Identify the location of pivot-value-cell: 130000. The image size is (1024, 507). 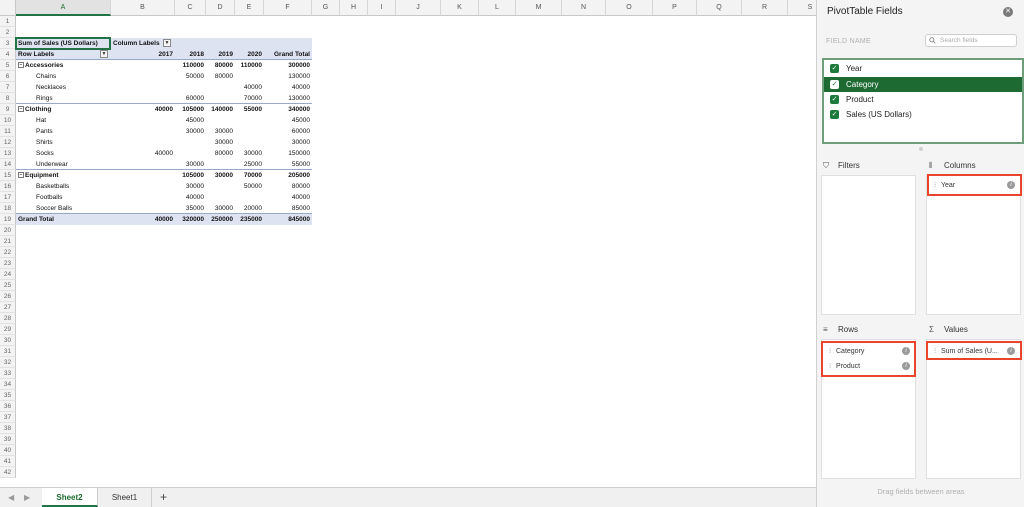
(288, 76).